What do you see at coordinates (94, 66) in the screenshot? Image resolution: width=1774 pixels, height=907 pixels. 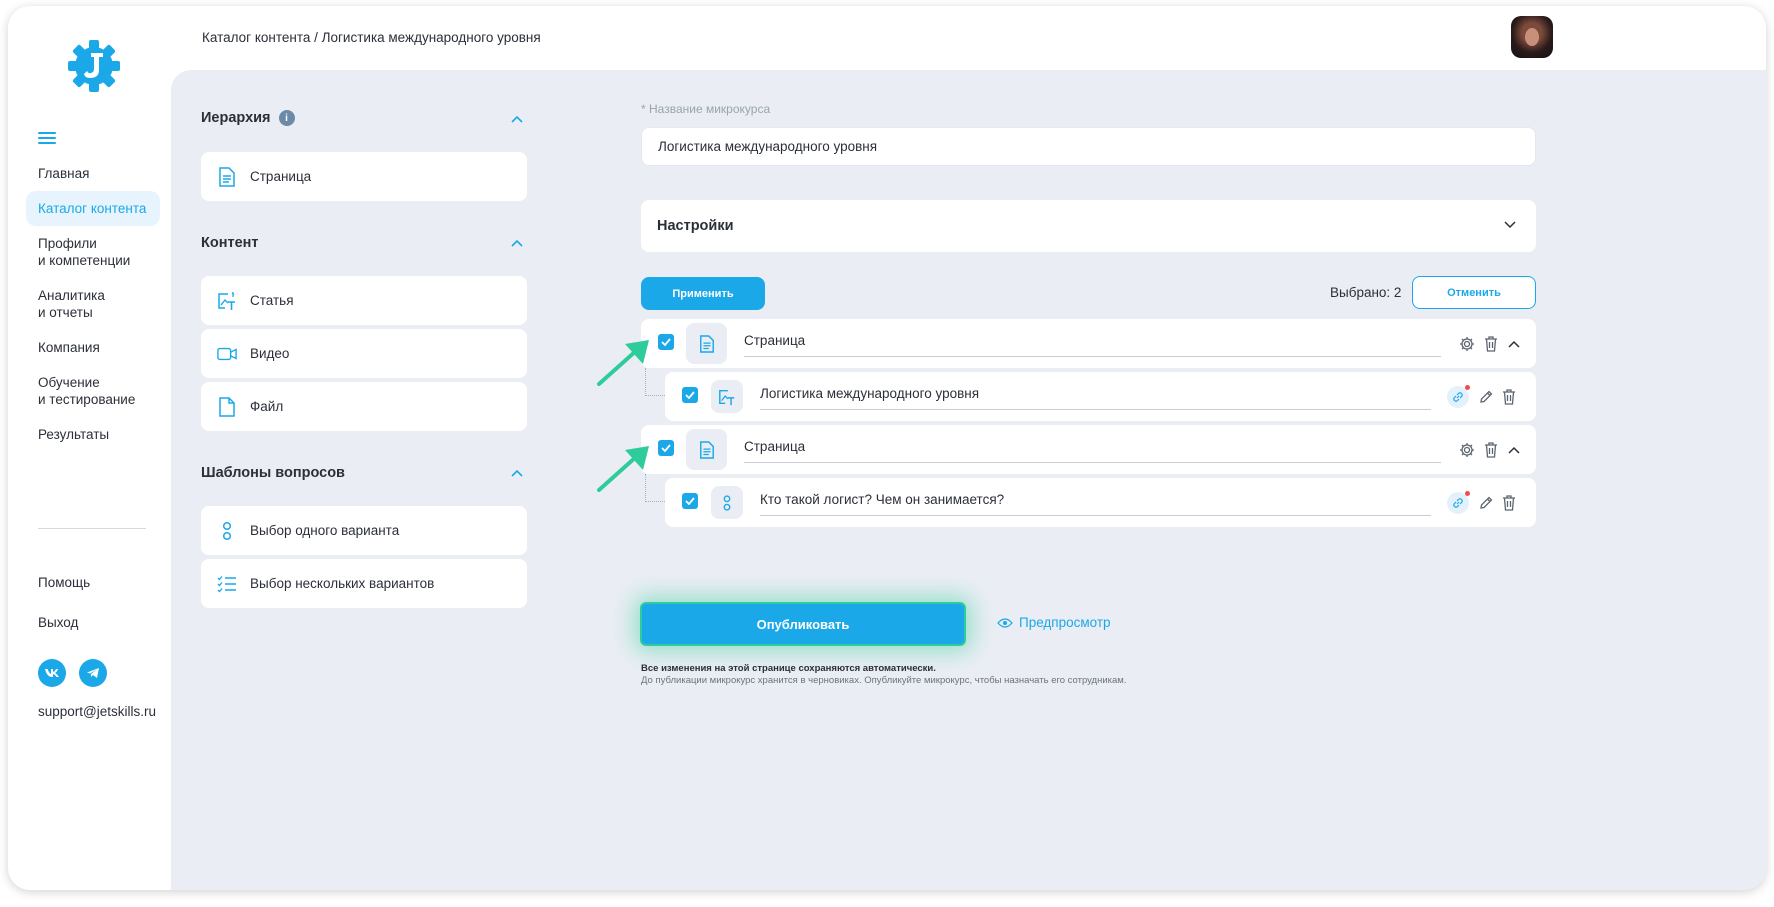 I see `jetskills-logo` at bounding box center [94, 66].